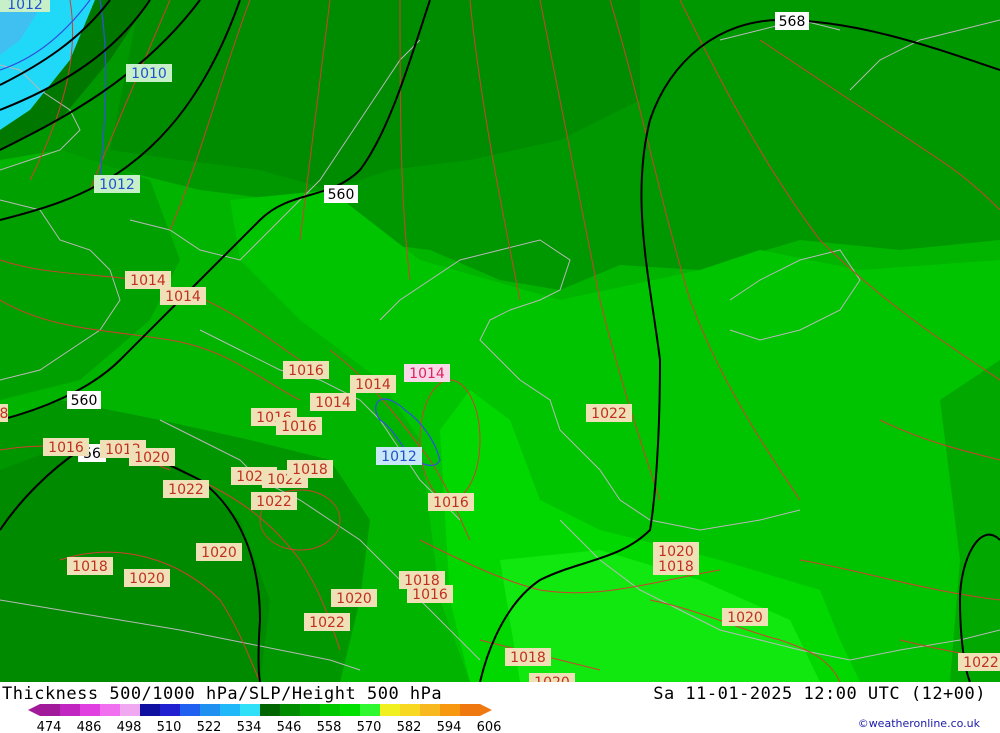 This screenshot has height=733, width=1000. What do you see at coordinates (209, 726) in the screenshot?
I see `legend-tick-label: 522` at bounding box center [209, 726].